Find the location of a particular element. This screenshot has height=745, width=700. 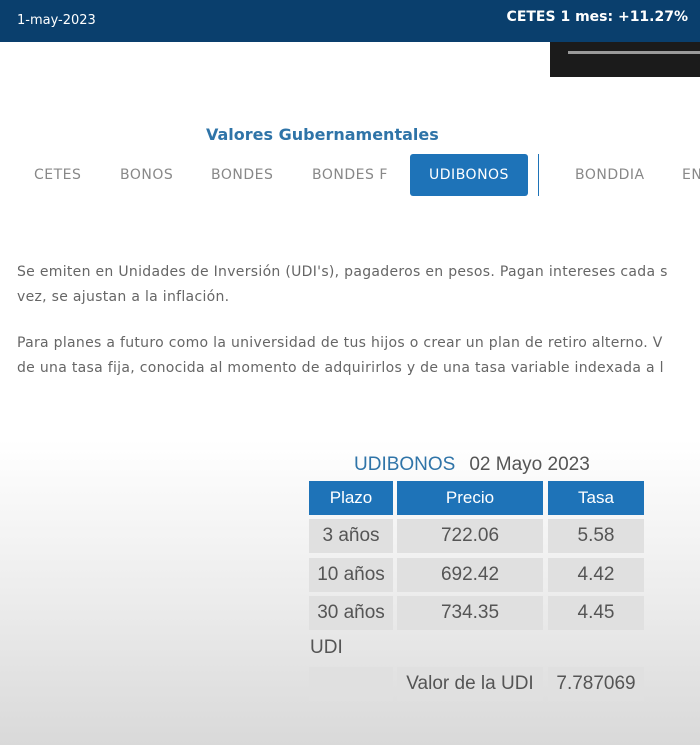

column-header-tasa: Tasa is located at coordinates (596, 498).